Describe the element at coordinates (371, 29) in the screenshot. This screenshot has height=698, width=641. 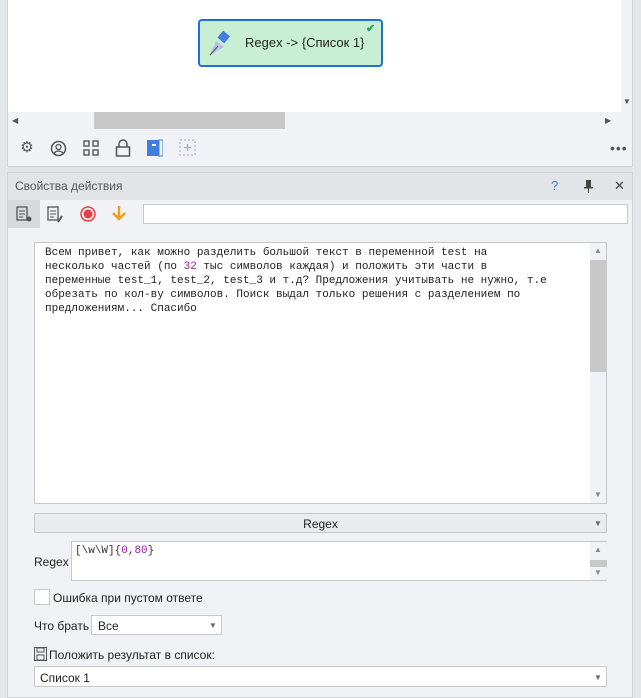
I see `check-icon: ✔` at that location.